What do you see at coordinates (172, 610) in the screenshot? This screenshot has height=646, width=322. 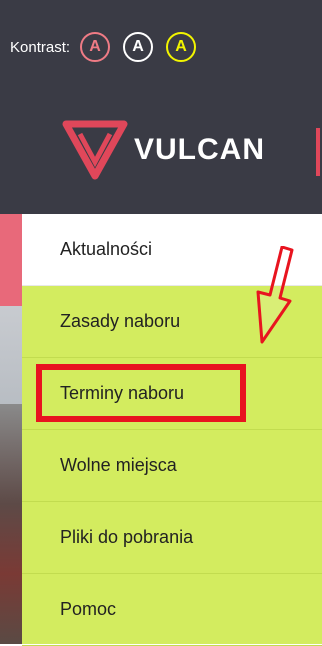 I see `menu-item-pomoc: Pomoc` at bounding box center [172, 610].